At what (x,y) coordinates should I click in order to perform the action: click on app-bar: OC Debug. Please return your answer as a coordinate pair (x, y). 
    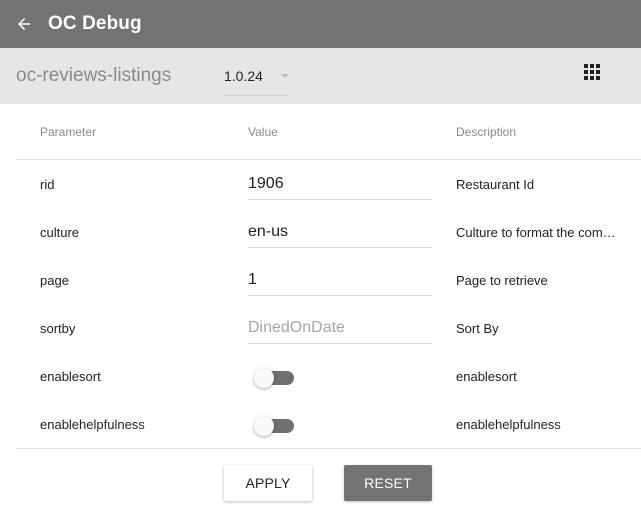
    Looking at the image, I should click on (320, 24).